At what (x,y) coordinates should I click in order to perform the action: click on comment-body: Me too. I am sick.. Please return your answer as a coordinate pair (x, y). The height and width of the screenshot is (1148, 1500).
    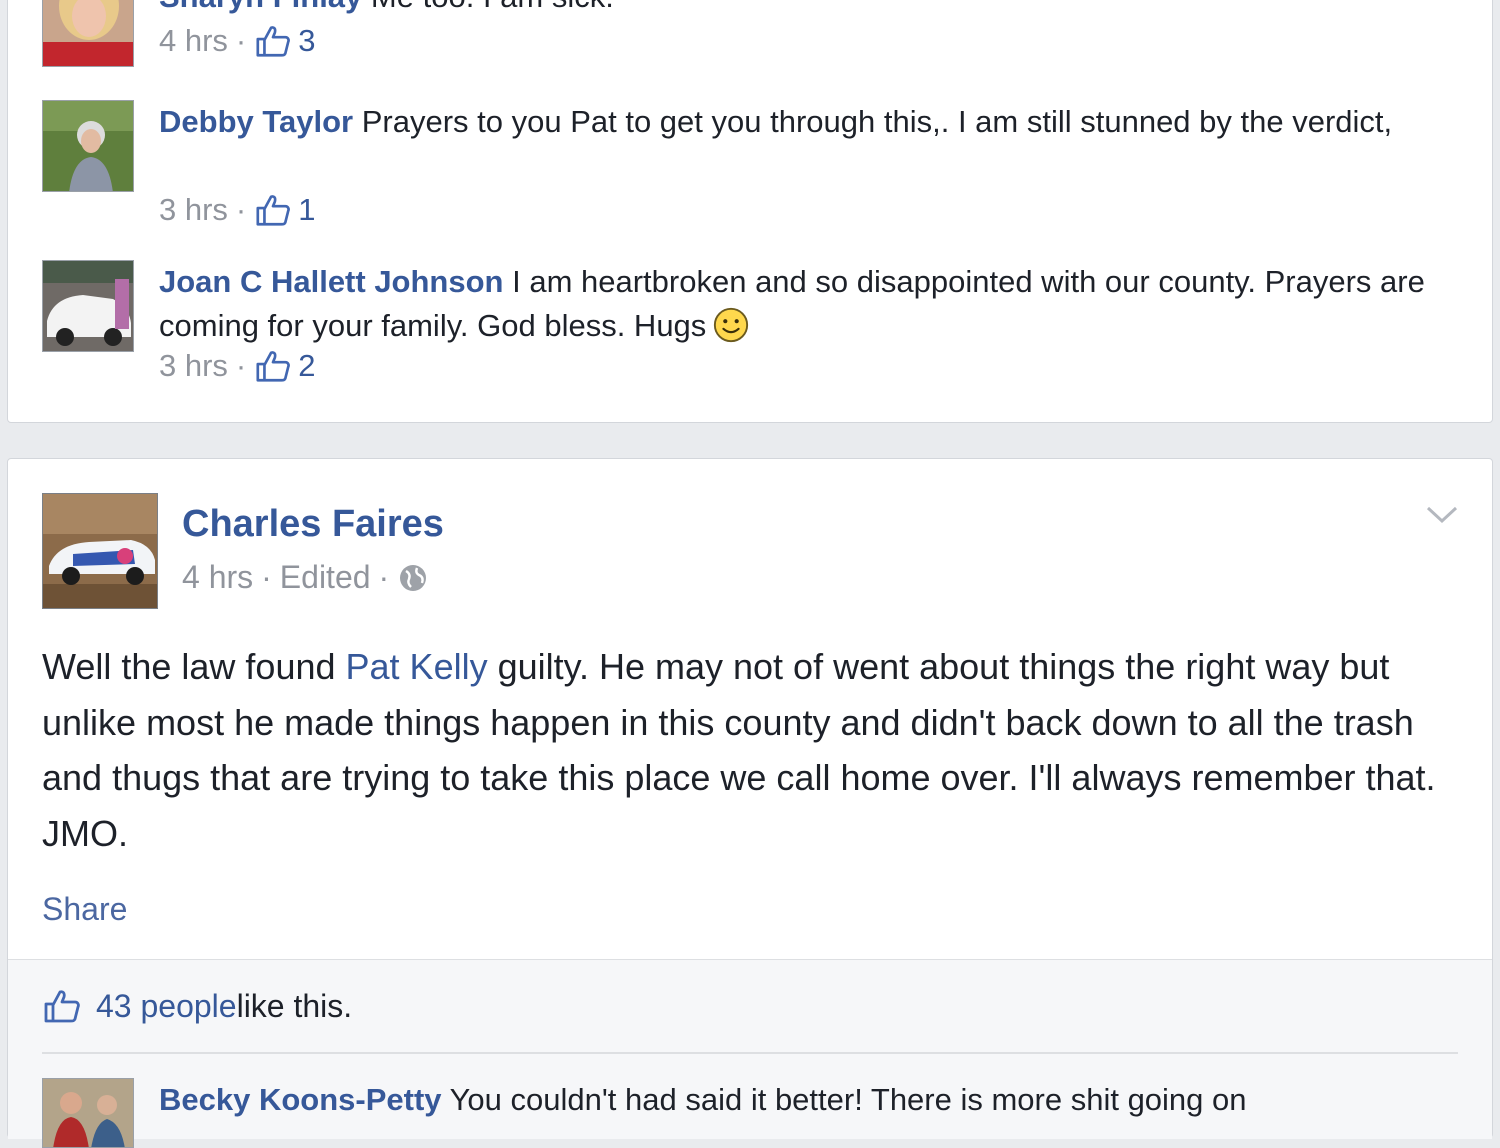
    Looking at the image, I should click on (492, 7).